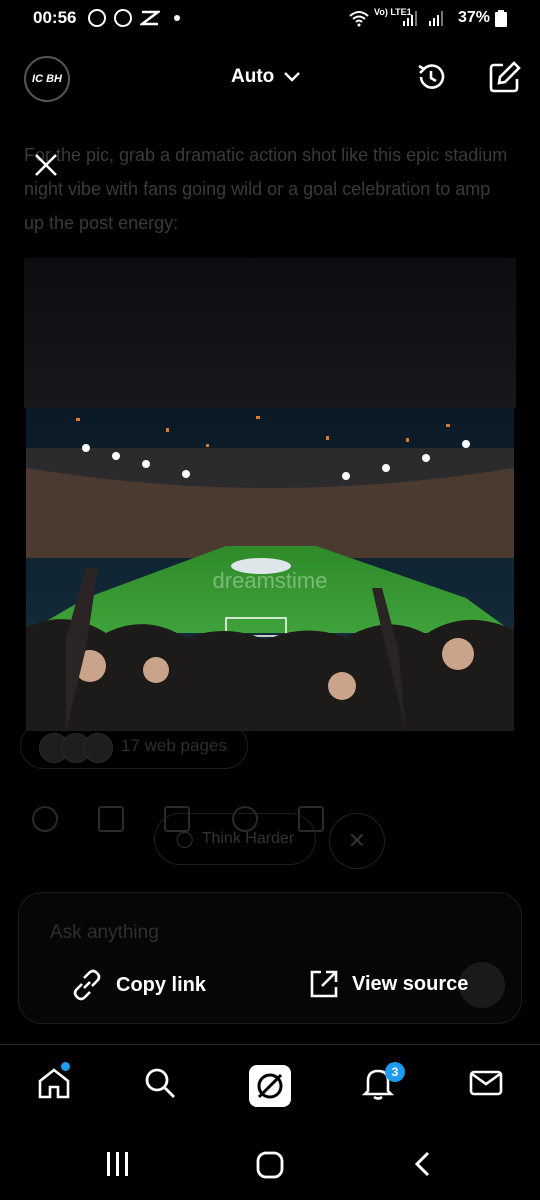 The height and width of the screenshot is (1200, 540). I want to click on think-harder-button: ◯ Think Harder, so click(235, 839).